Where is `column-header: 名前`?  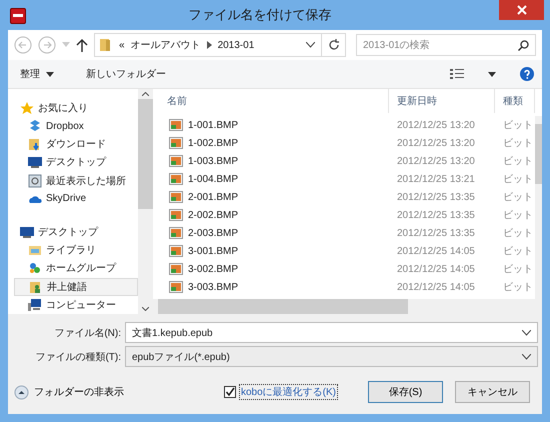
column-header: 名前 is located at coordinates (274, 101).